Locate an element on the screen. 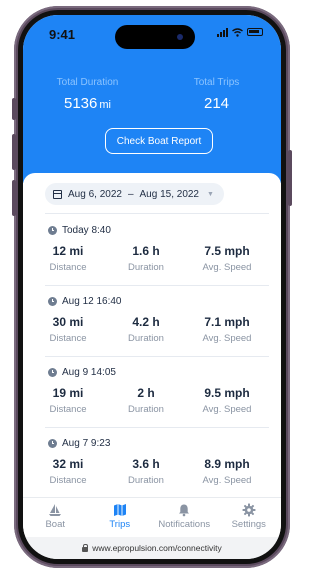  duration-metric: 3.6 h Duration is located at coordinates (146, 471).